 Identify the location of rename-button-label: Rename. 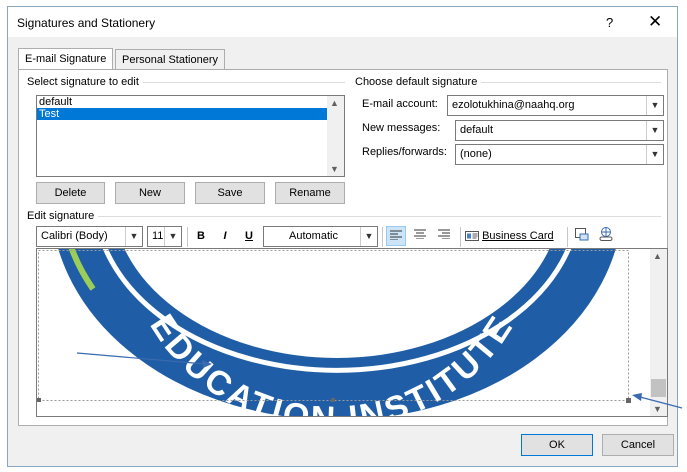
(310, 193).